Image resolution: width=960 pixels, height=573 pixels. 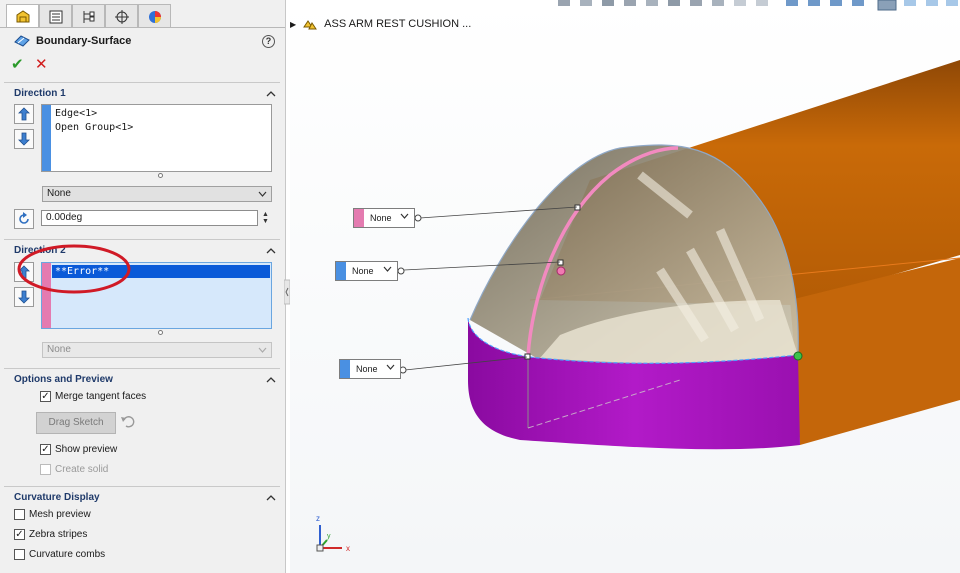 What do you see at coordinates (370, 369) in the screenshot?
I see `callout-tangency-direction1-lower: None` at bounding box center [370, 369].